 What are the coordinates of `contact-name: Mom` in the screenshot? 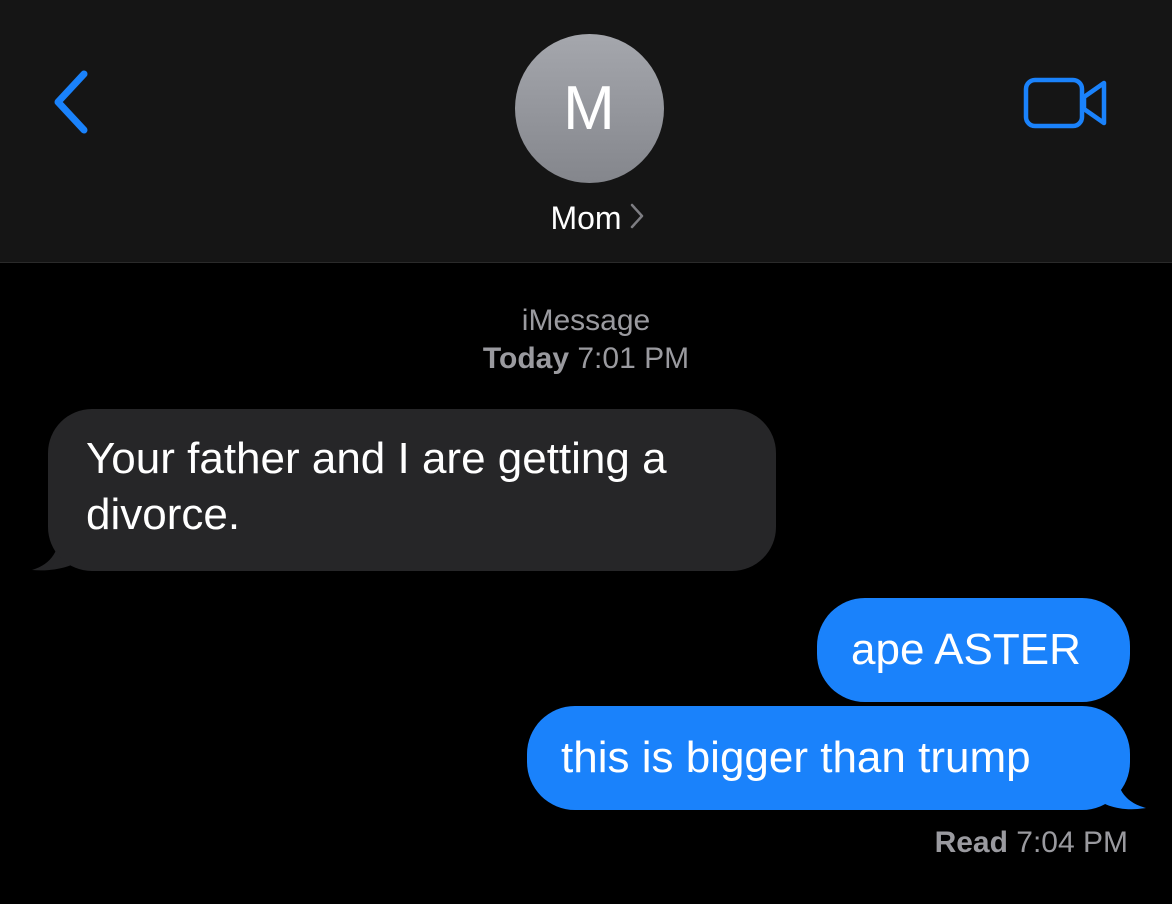 It's located at (586, 217).